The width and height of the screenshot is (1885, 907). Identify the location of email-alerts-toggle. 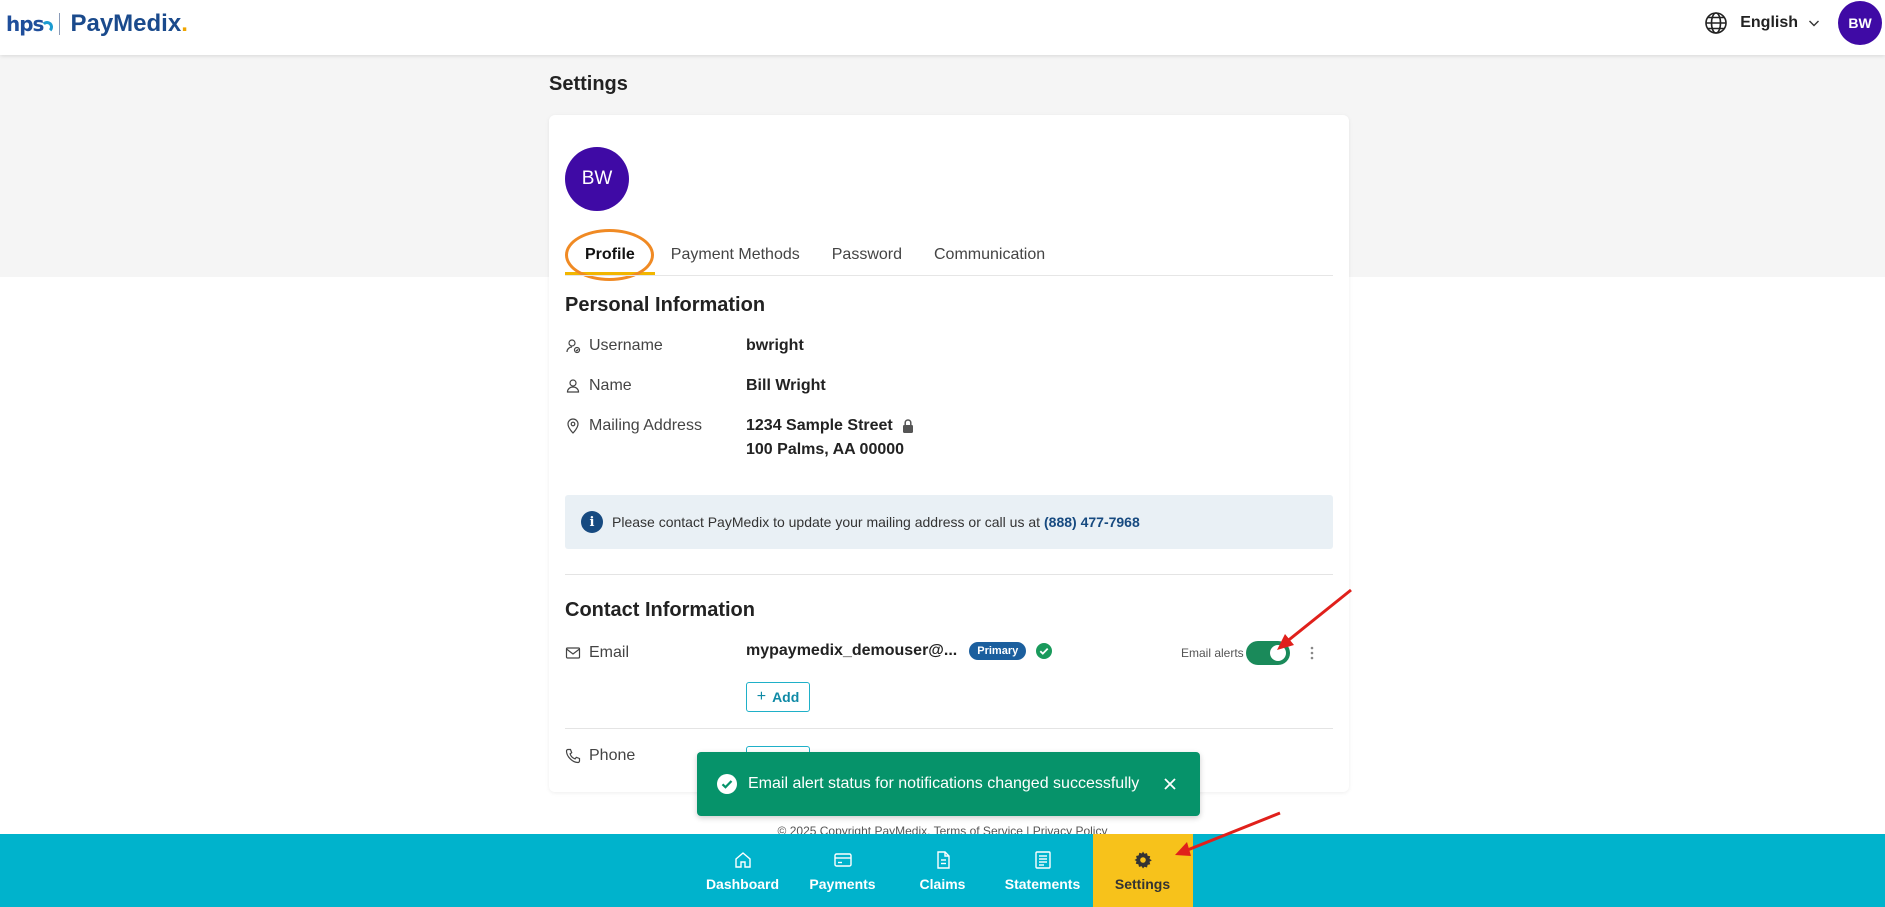
(1268, 653).